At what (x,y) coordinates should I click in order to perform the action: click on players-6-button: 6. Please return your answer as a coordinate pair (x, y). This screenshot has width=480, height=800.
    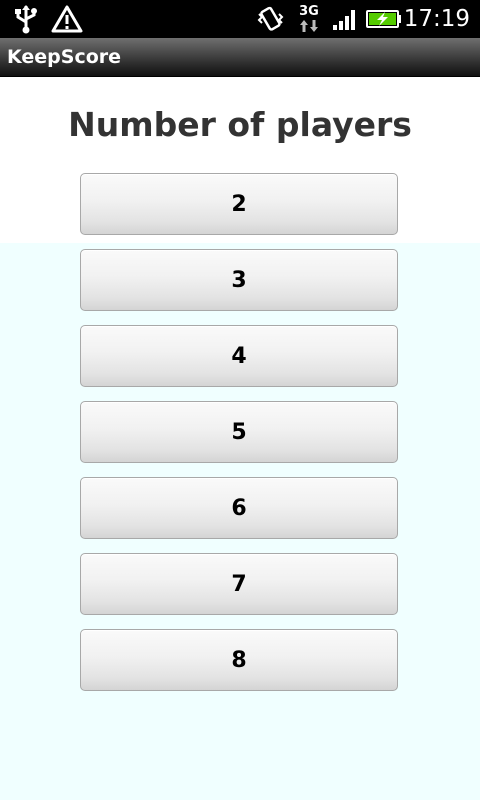
    Looking at the image, I should click on (239, 508).